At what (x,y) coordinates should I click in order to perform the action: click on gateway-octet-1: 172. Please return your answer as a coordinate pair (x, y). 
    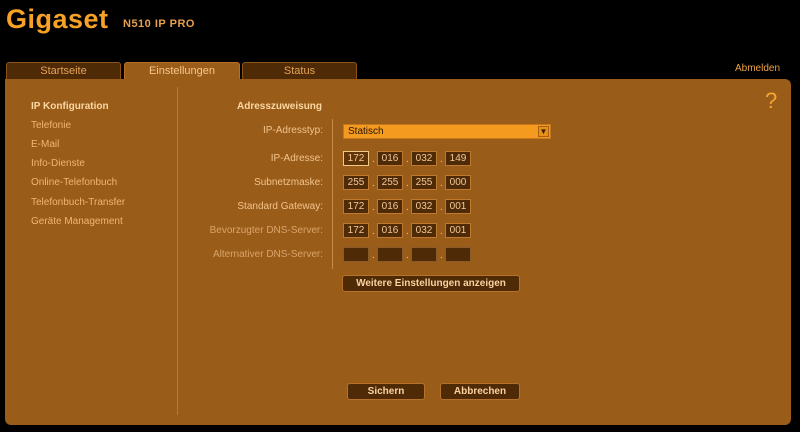
    Looking at the image, I should click on (356, 206).